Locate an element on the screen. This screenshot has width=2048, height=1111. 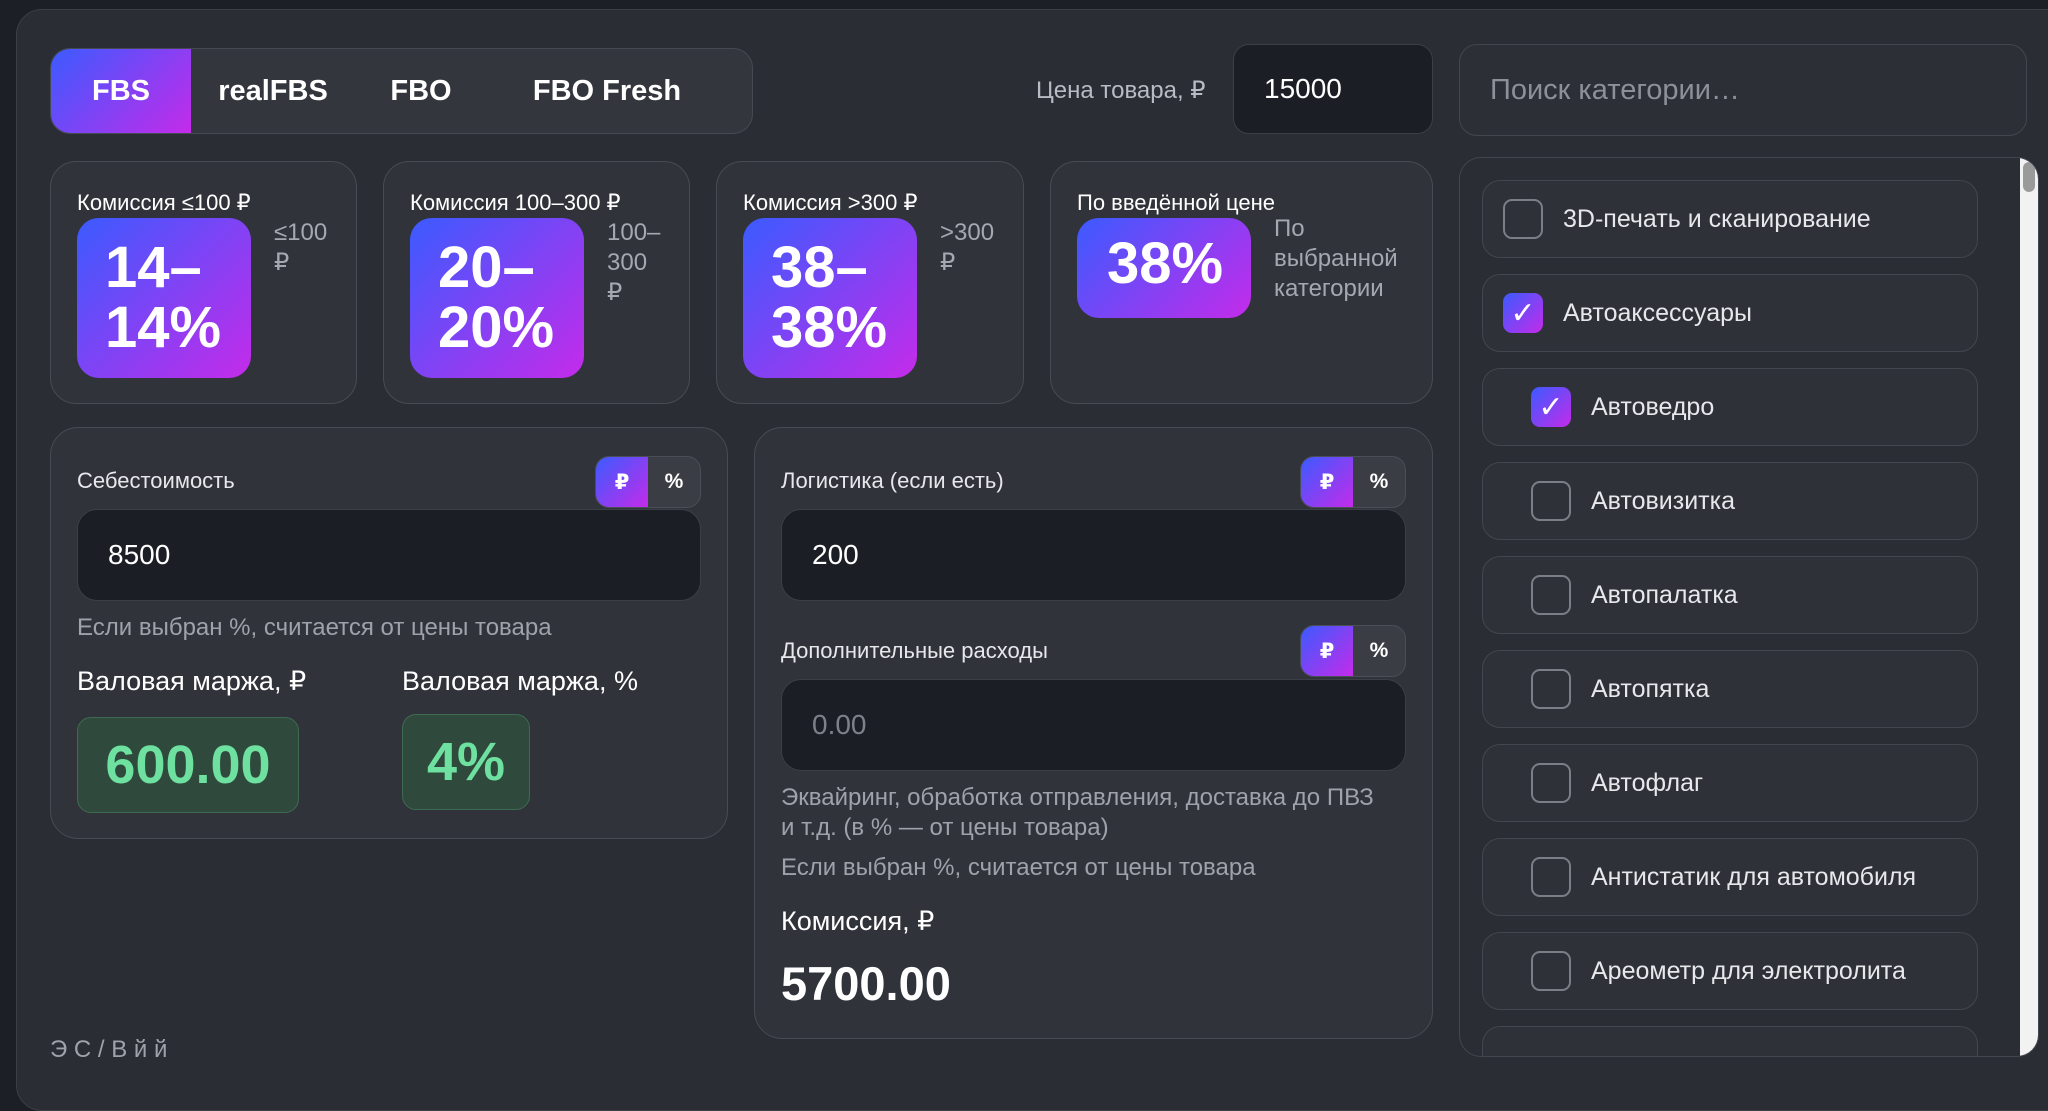
commission-card-100-300: Комиссия 100–300 ₽ 20– 20% 100– 300 ₽ is located at coordinates (536, 282).